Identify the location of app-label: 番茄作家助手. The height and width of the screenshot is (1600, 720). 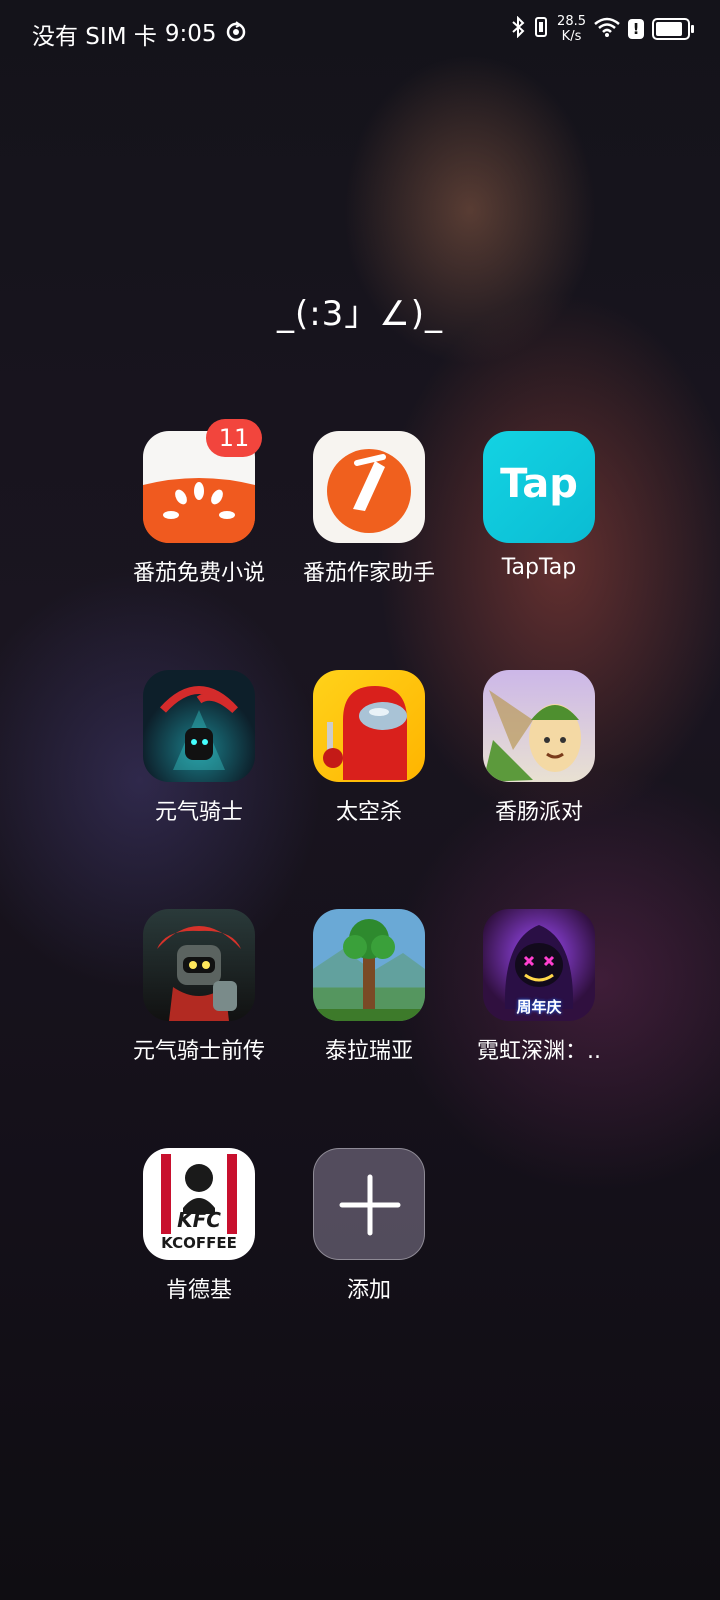
(368, 573).